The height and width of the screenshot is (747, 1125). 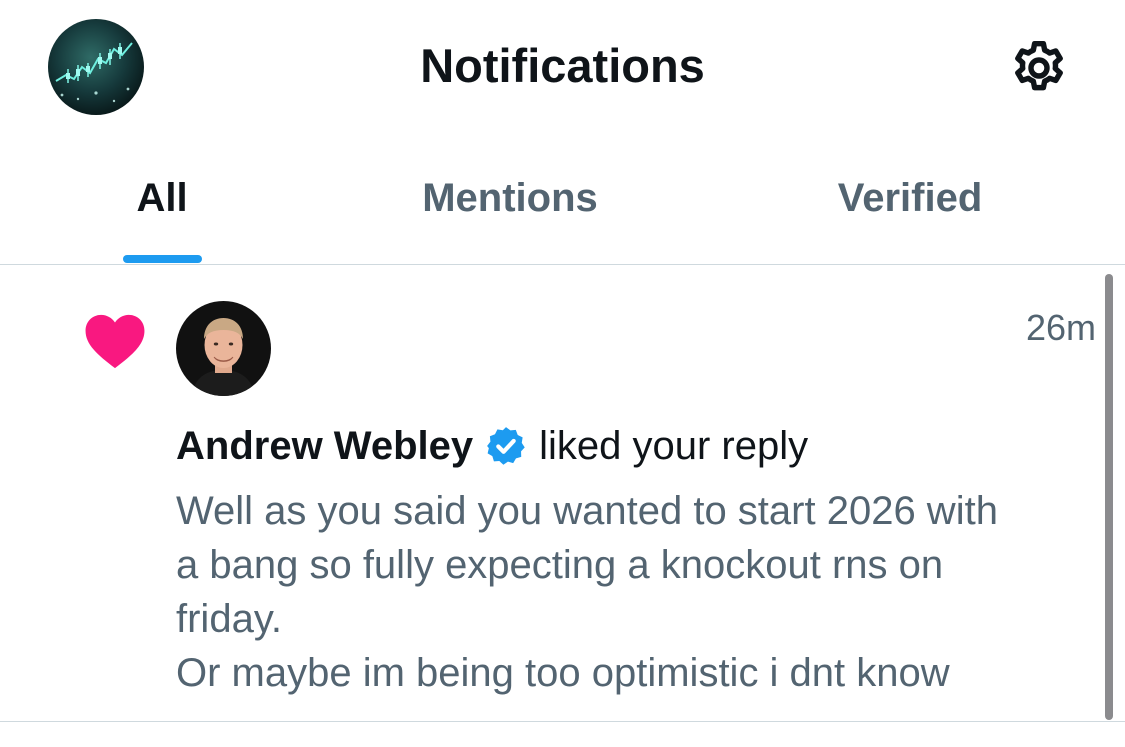 I want to click on tab-label: All, so click(x=162, y=198).